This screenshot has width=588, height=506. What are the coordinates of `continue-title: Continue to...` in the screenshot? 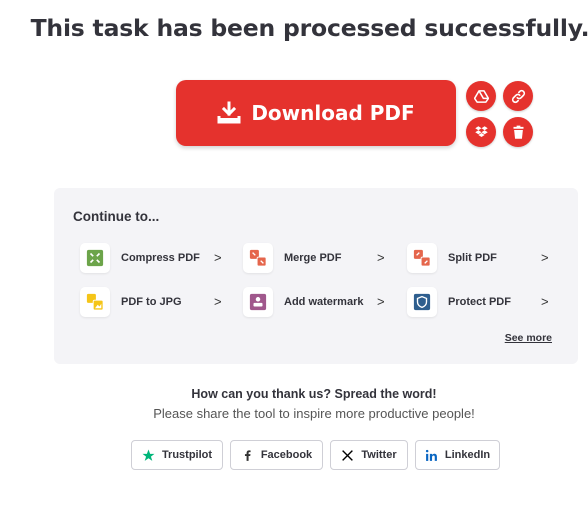 It's located at (116, 216).